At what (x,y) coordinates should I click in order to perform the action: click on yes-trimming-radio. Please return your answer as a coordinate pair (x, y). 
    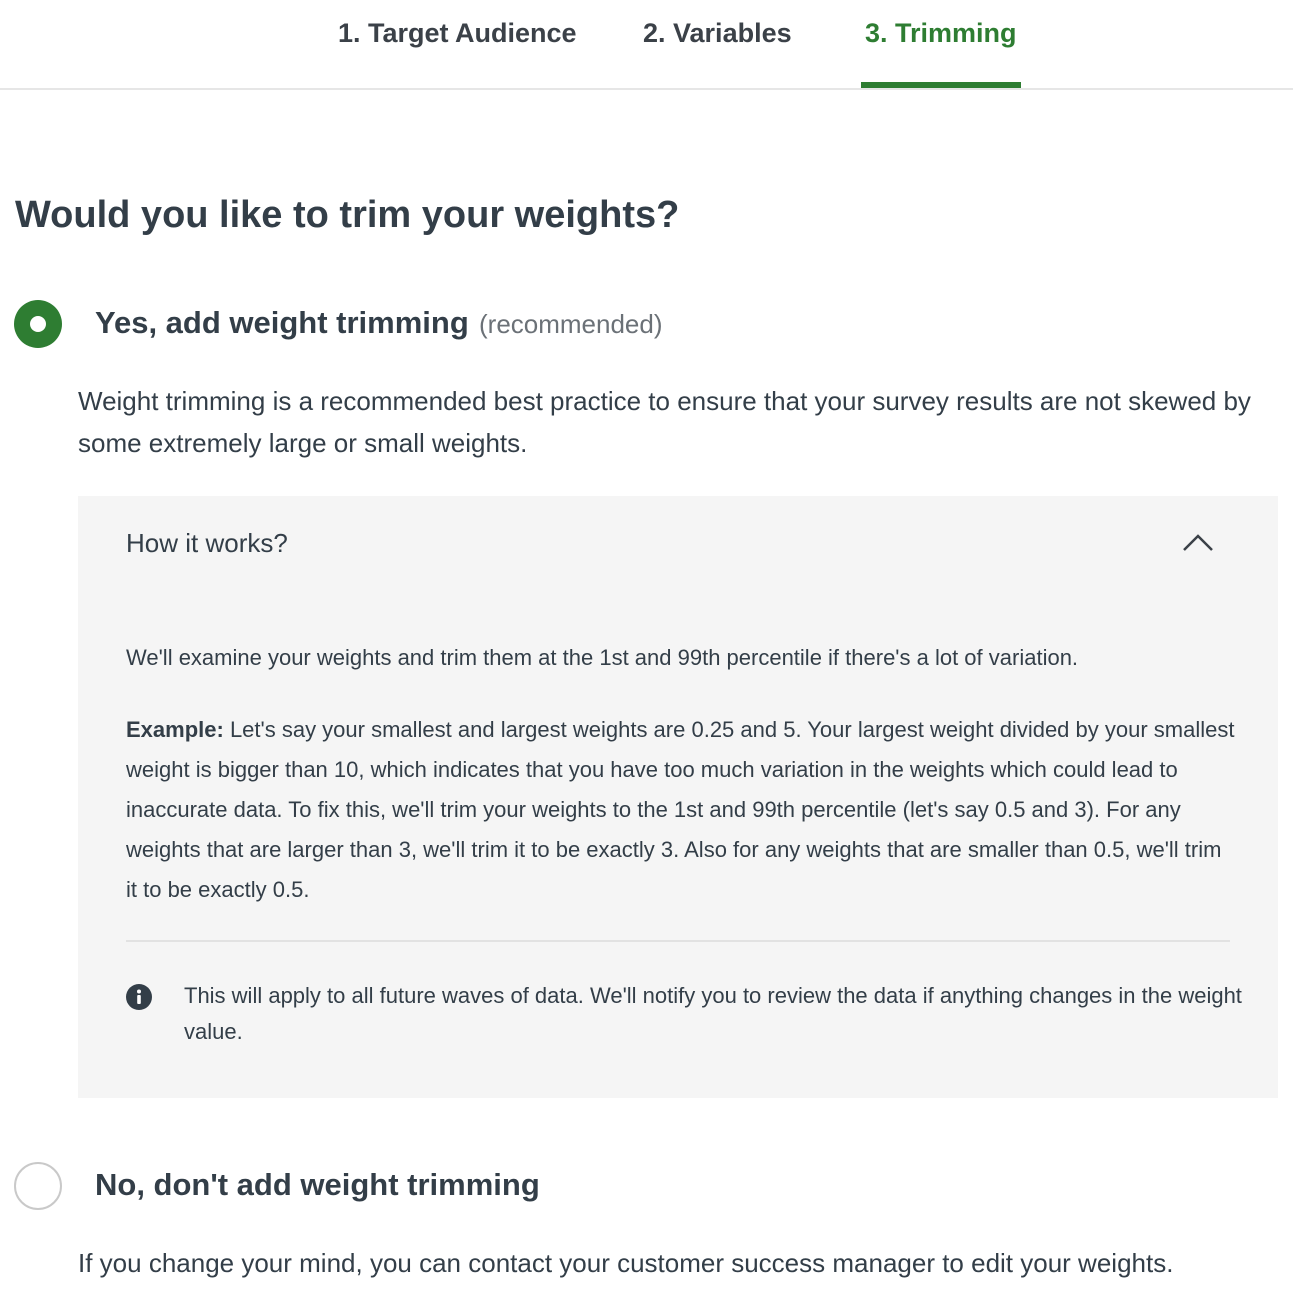
    Looking at the image, I should click on (38, 324).